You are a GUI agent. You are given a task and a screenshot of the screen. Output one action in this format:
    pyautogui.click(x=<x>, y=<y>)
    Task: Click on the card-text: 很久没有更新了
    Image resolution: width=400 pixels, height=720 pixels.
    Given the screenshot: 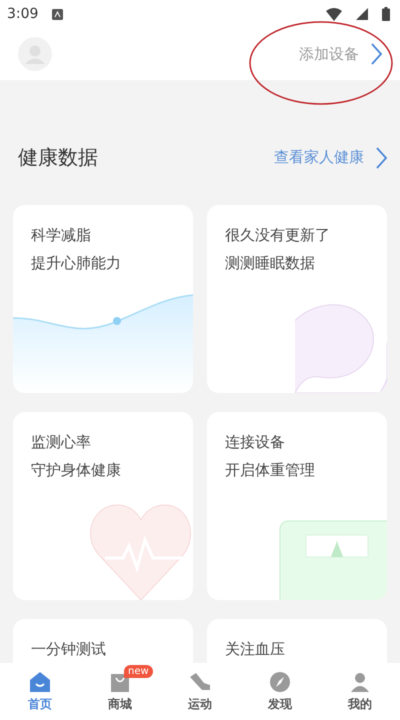 What is the action you would take?
    pyautogui.click(x=278, y=235)
    